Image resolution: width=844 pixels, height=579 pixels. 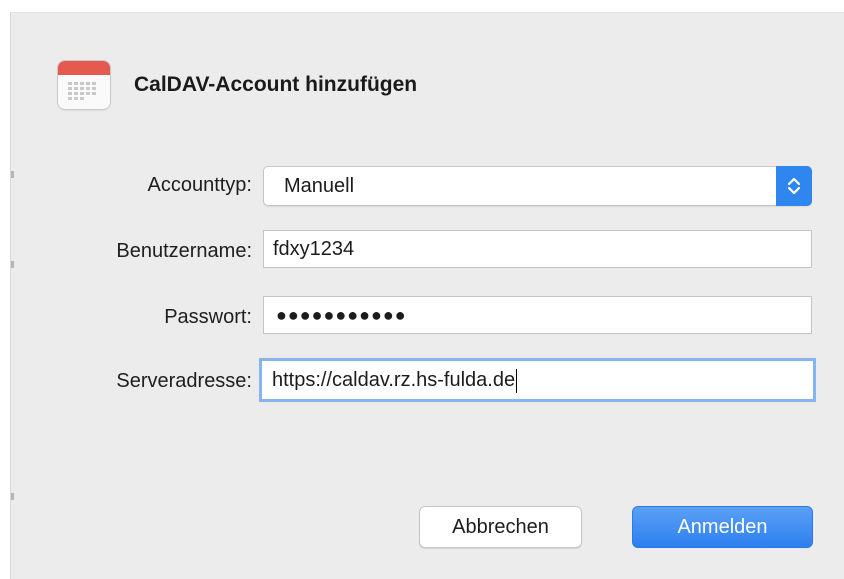 What do you see at coordinates (276, 84) in the screenshot?
I see `dialog-title: CalDAV-Account hinzufügen` at bounding box center [276, 84].